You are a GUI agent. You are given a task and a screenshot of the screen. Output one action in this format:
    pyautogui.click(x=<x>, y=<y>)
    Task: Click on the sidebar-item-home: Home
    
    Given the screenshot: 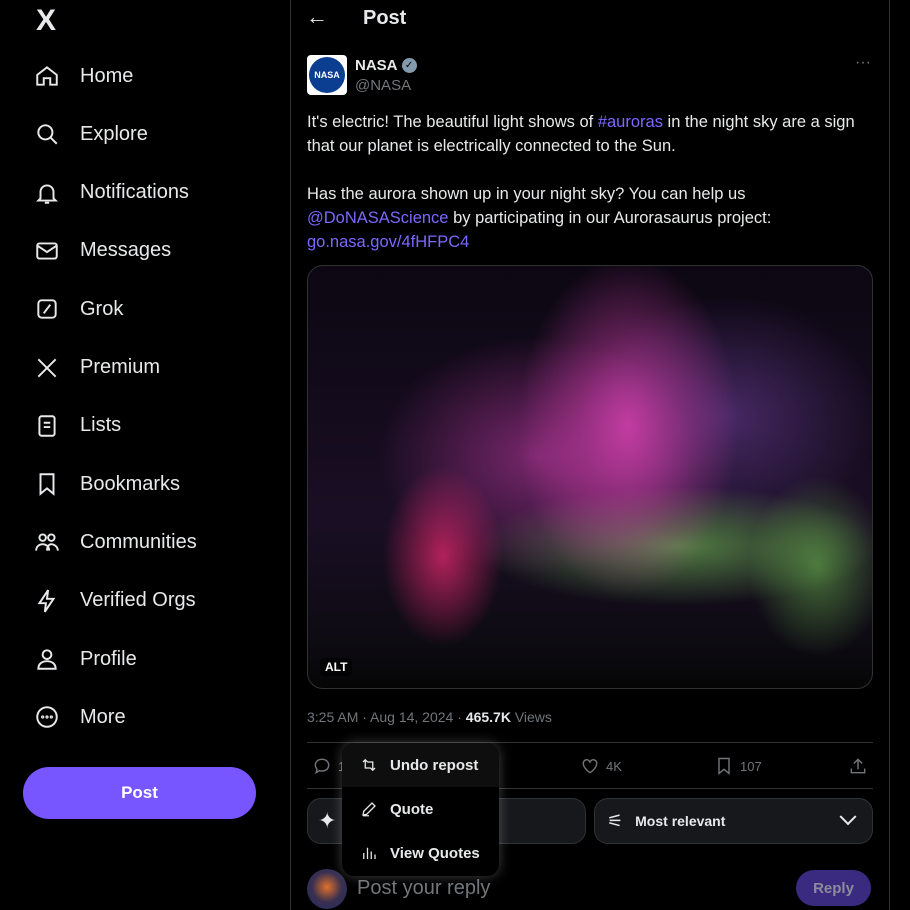 What is the action you would take?
    pyautogui.click(x=83, y=76)
    